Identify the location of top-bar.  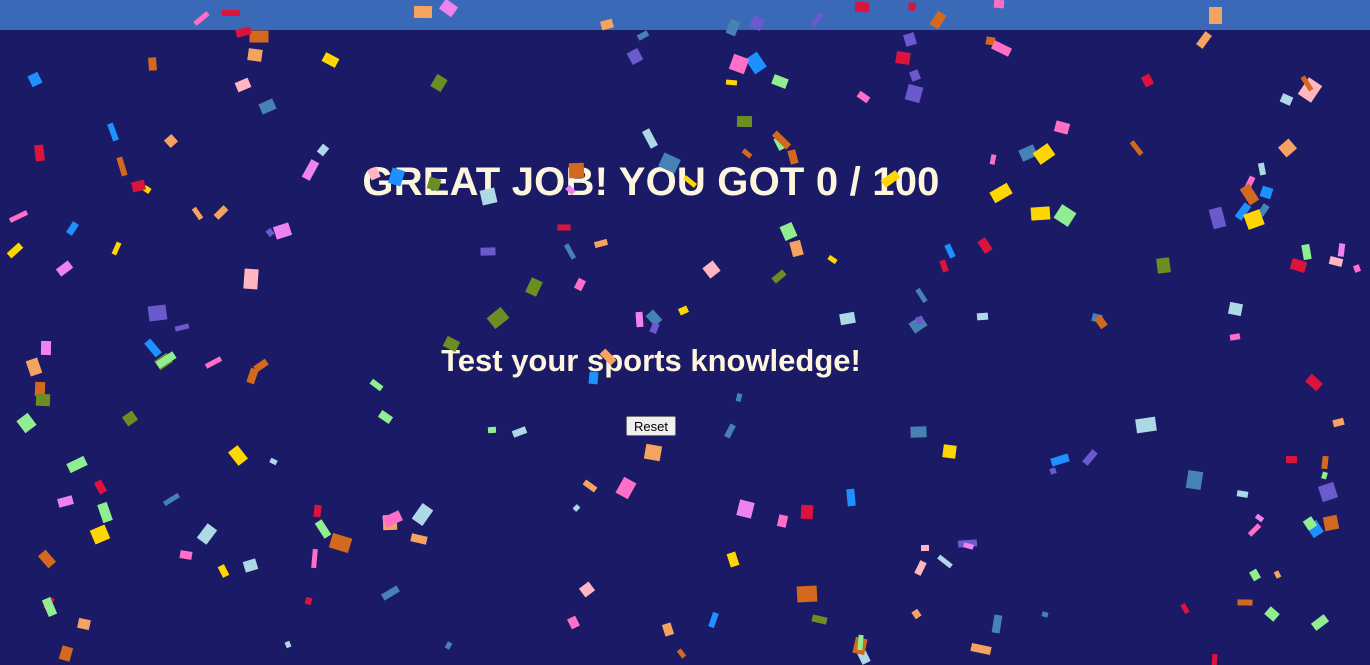
(685, 15).